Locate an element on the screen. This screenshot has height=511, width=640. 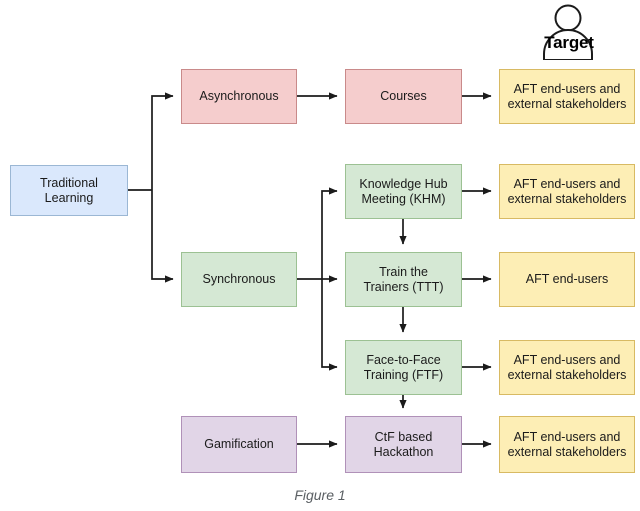
node-target-courses: AFT end-users and external stakeholders is located at coordinates (567, 96).